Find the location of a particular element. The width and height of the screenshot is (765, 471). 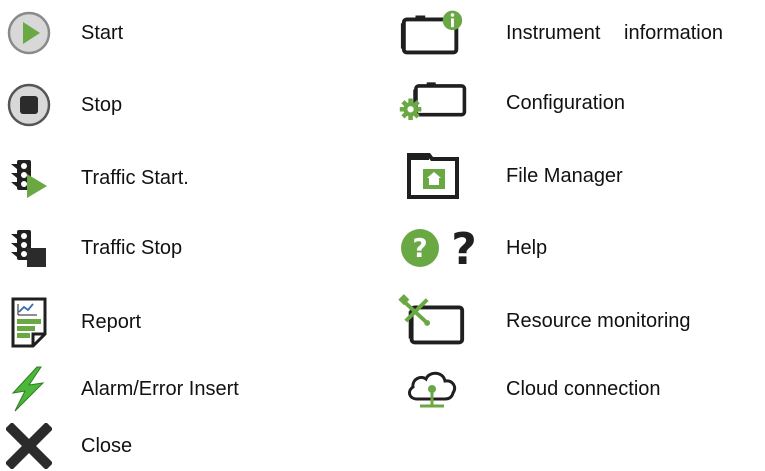

legend-label: Cloud connection is located at coordinates (583, 388).